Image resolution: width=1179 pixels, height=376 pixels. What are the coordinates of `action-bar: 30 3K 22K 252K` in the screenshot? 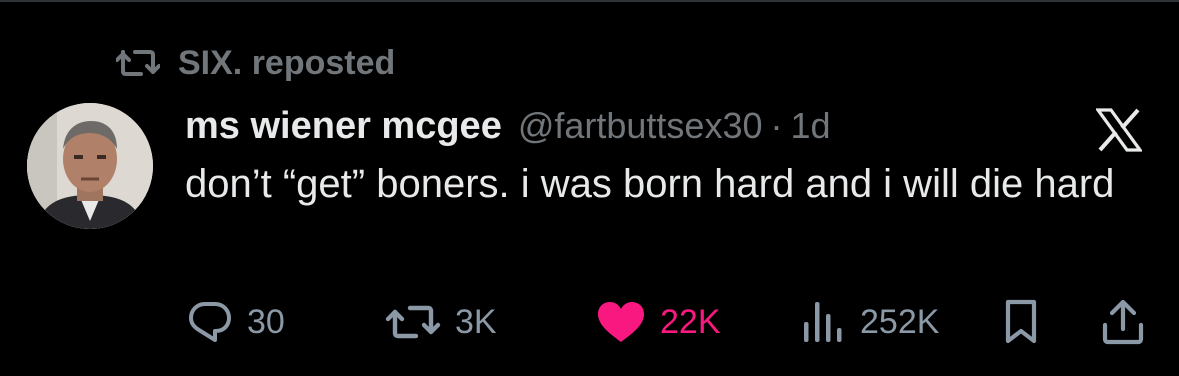 It's located at (589, 322).